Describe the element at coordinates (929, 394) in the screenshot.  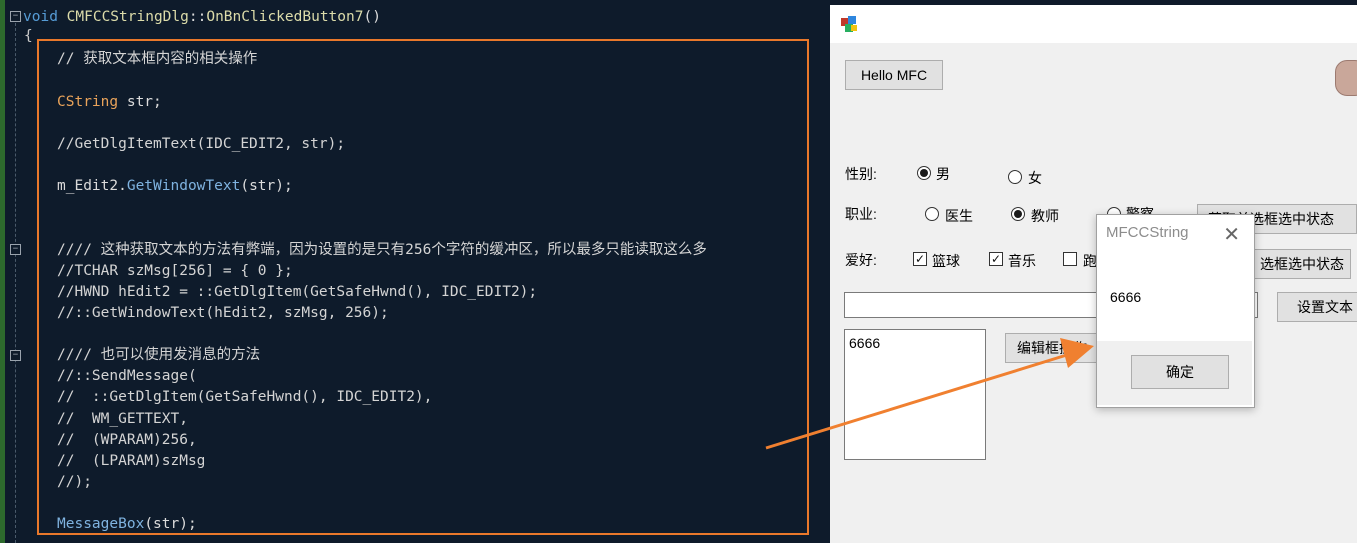
I see `annotation-arrow-icon` at that location.